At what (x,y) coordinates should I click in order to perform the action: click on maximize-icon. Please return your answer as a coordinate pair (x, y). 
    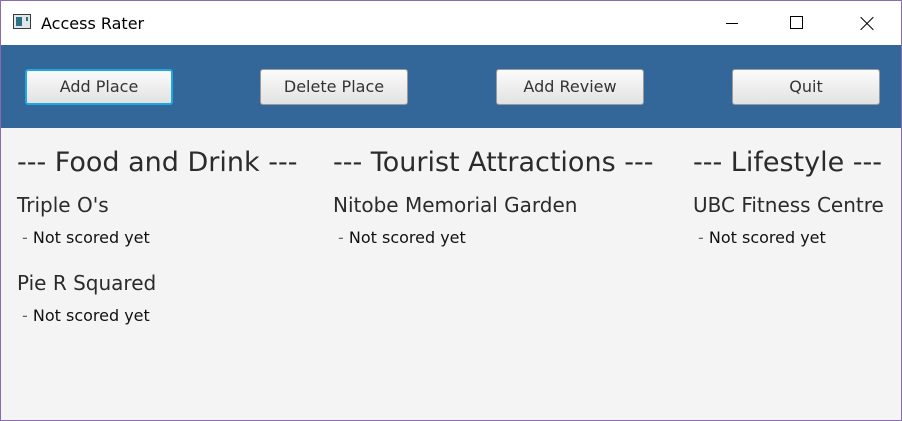
    Looking at the image, I should click on (796, 22).